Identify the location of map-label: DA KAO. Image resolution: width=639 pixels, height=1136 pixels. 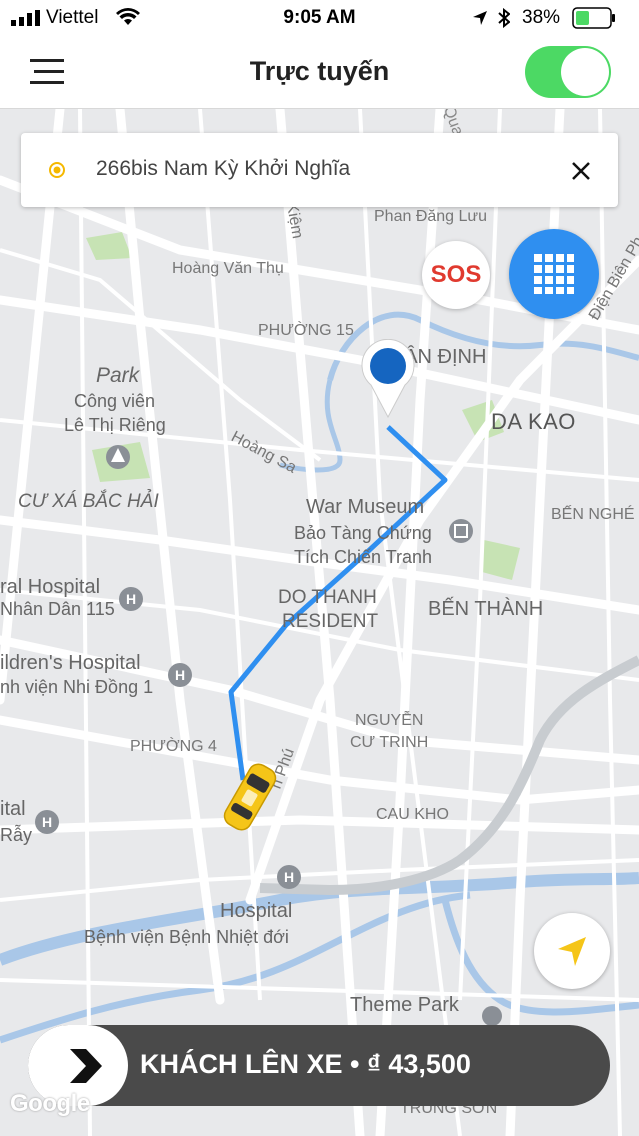
(533, 421).